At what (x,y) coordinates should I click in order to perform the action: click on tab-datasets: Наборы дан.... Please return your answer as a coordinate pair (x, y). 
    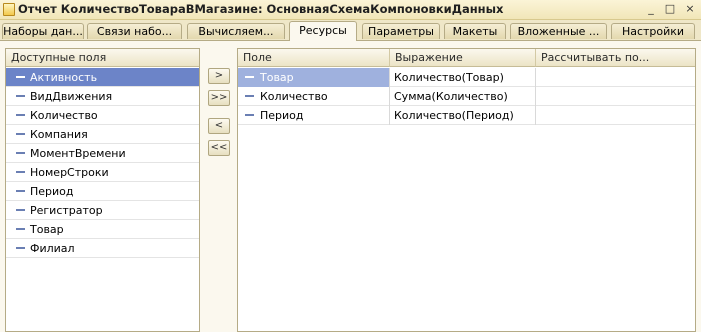
    Looking at the image, I should click on (43, 31).